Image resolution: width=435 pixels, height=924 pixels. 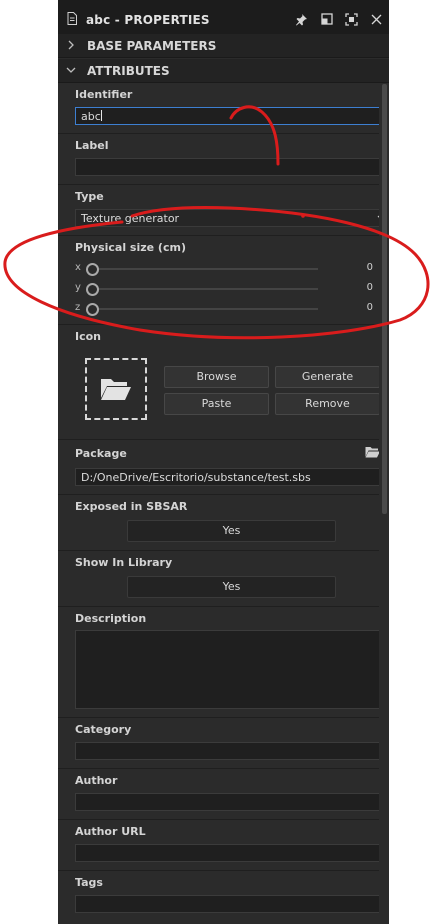 I want to click on chevron-right-icon, so click(x=71, y=45).